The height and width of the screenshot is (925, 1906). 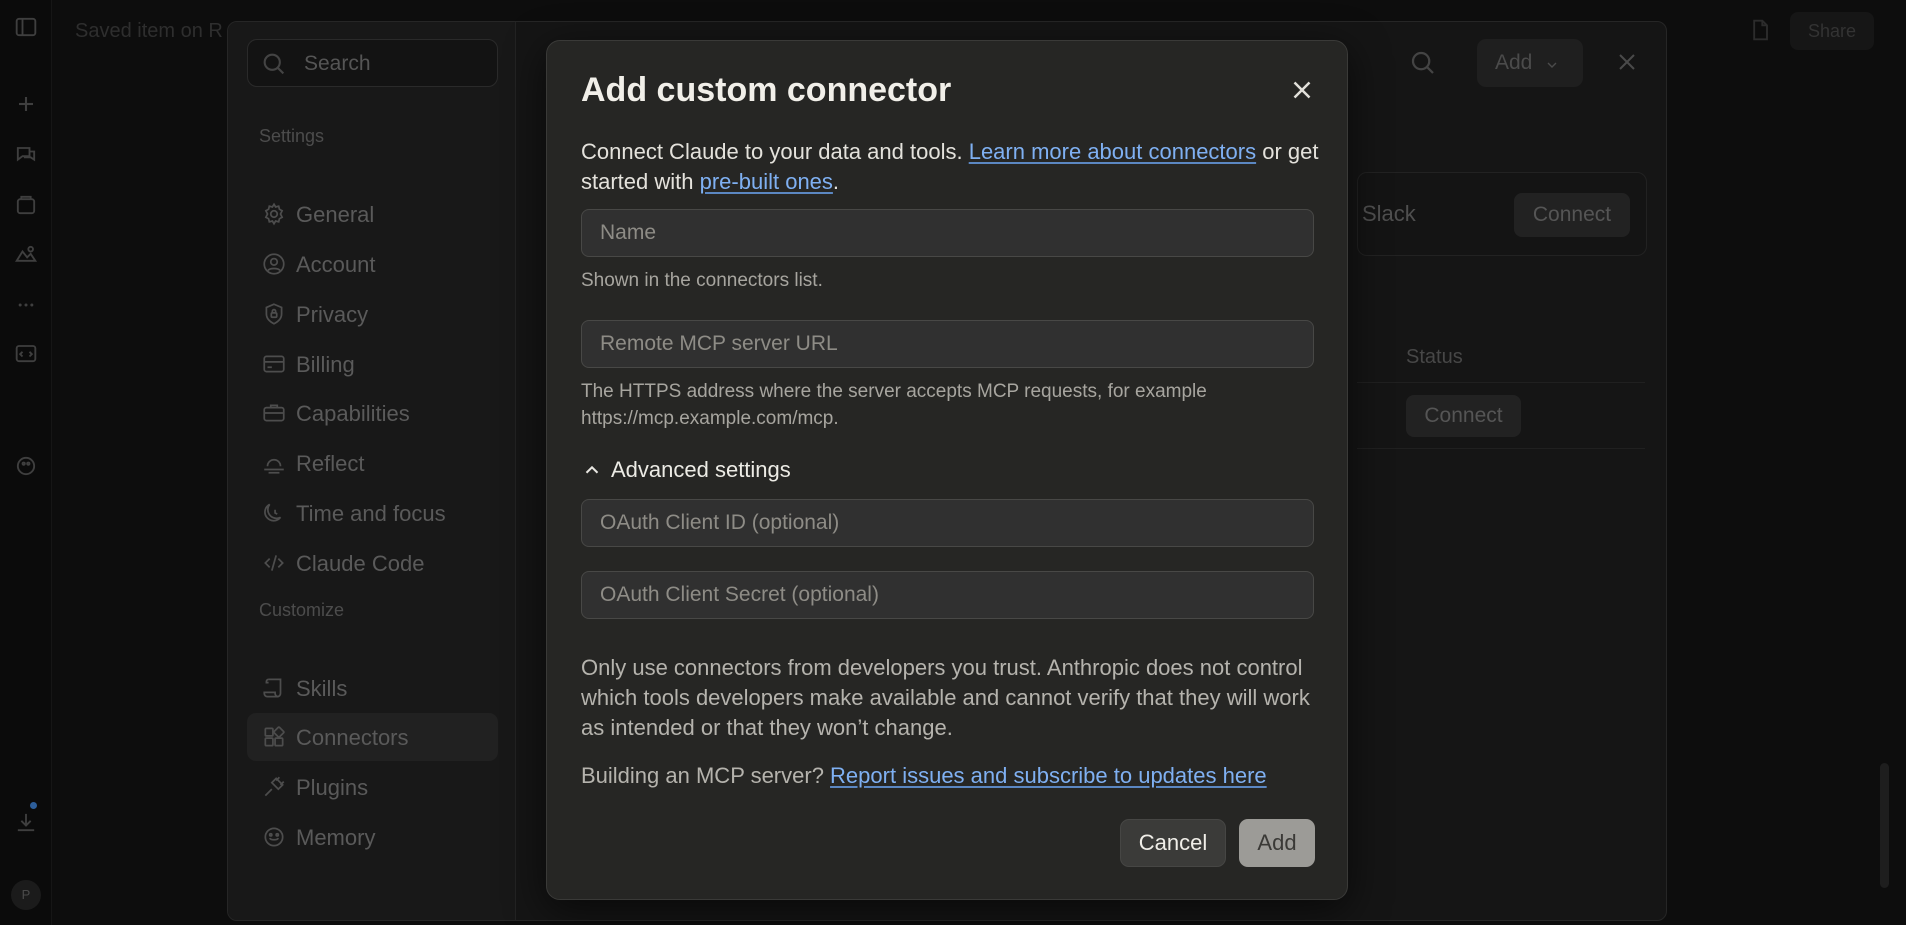 I want to click on sidebar-item-label: Connectors, so click(x=352, y=737).